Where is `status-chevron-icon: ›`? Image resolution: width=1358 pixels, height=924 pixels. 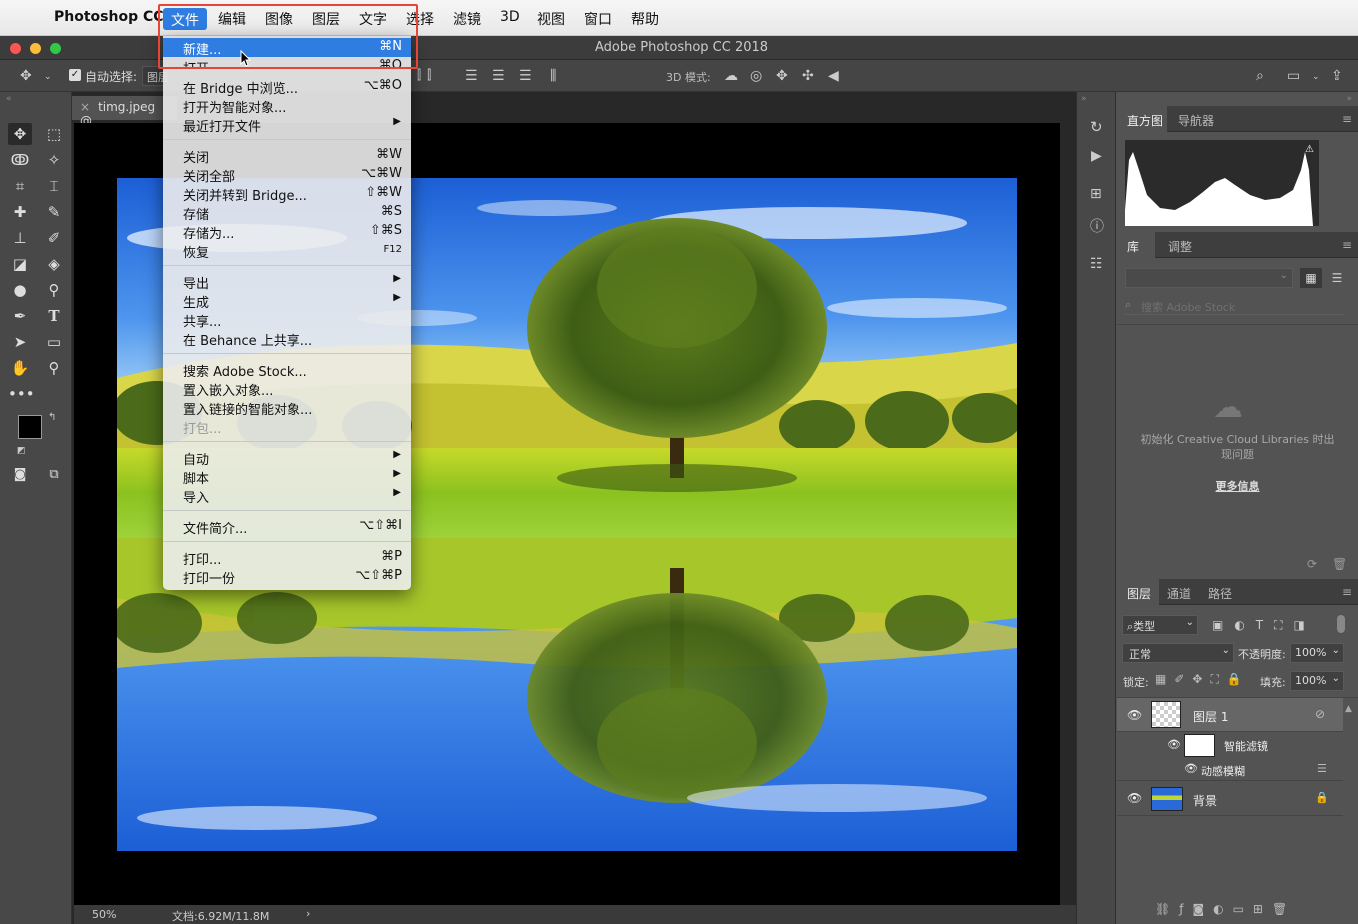
status-chevron-icon: › is located at coordinates (308, 913).